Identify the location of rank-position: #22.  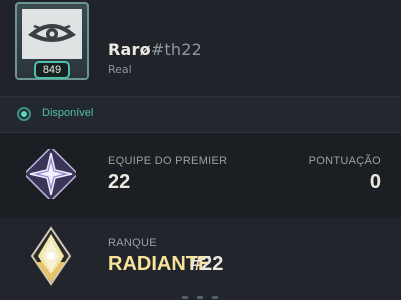
(207, 264).